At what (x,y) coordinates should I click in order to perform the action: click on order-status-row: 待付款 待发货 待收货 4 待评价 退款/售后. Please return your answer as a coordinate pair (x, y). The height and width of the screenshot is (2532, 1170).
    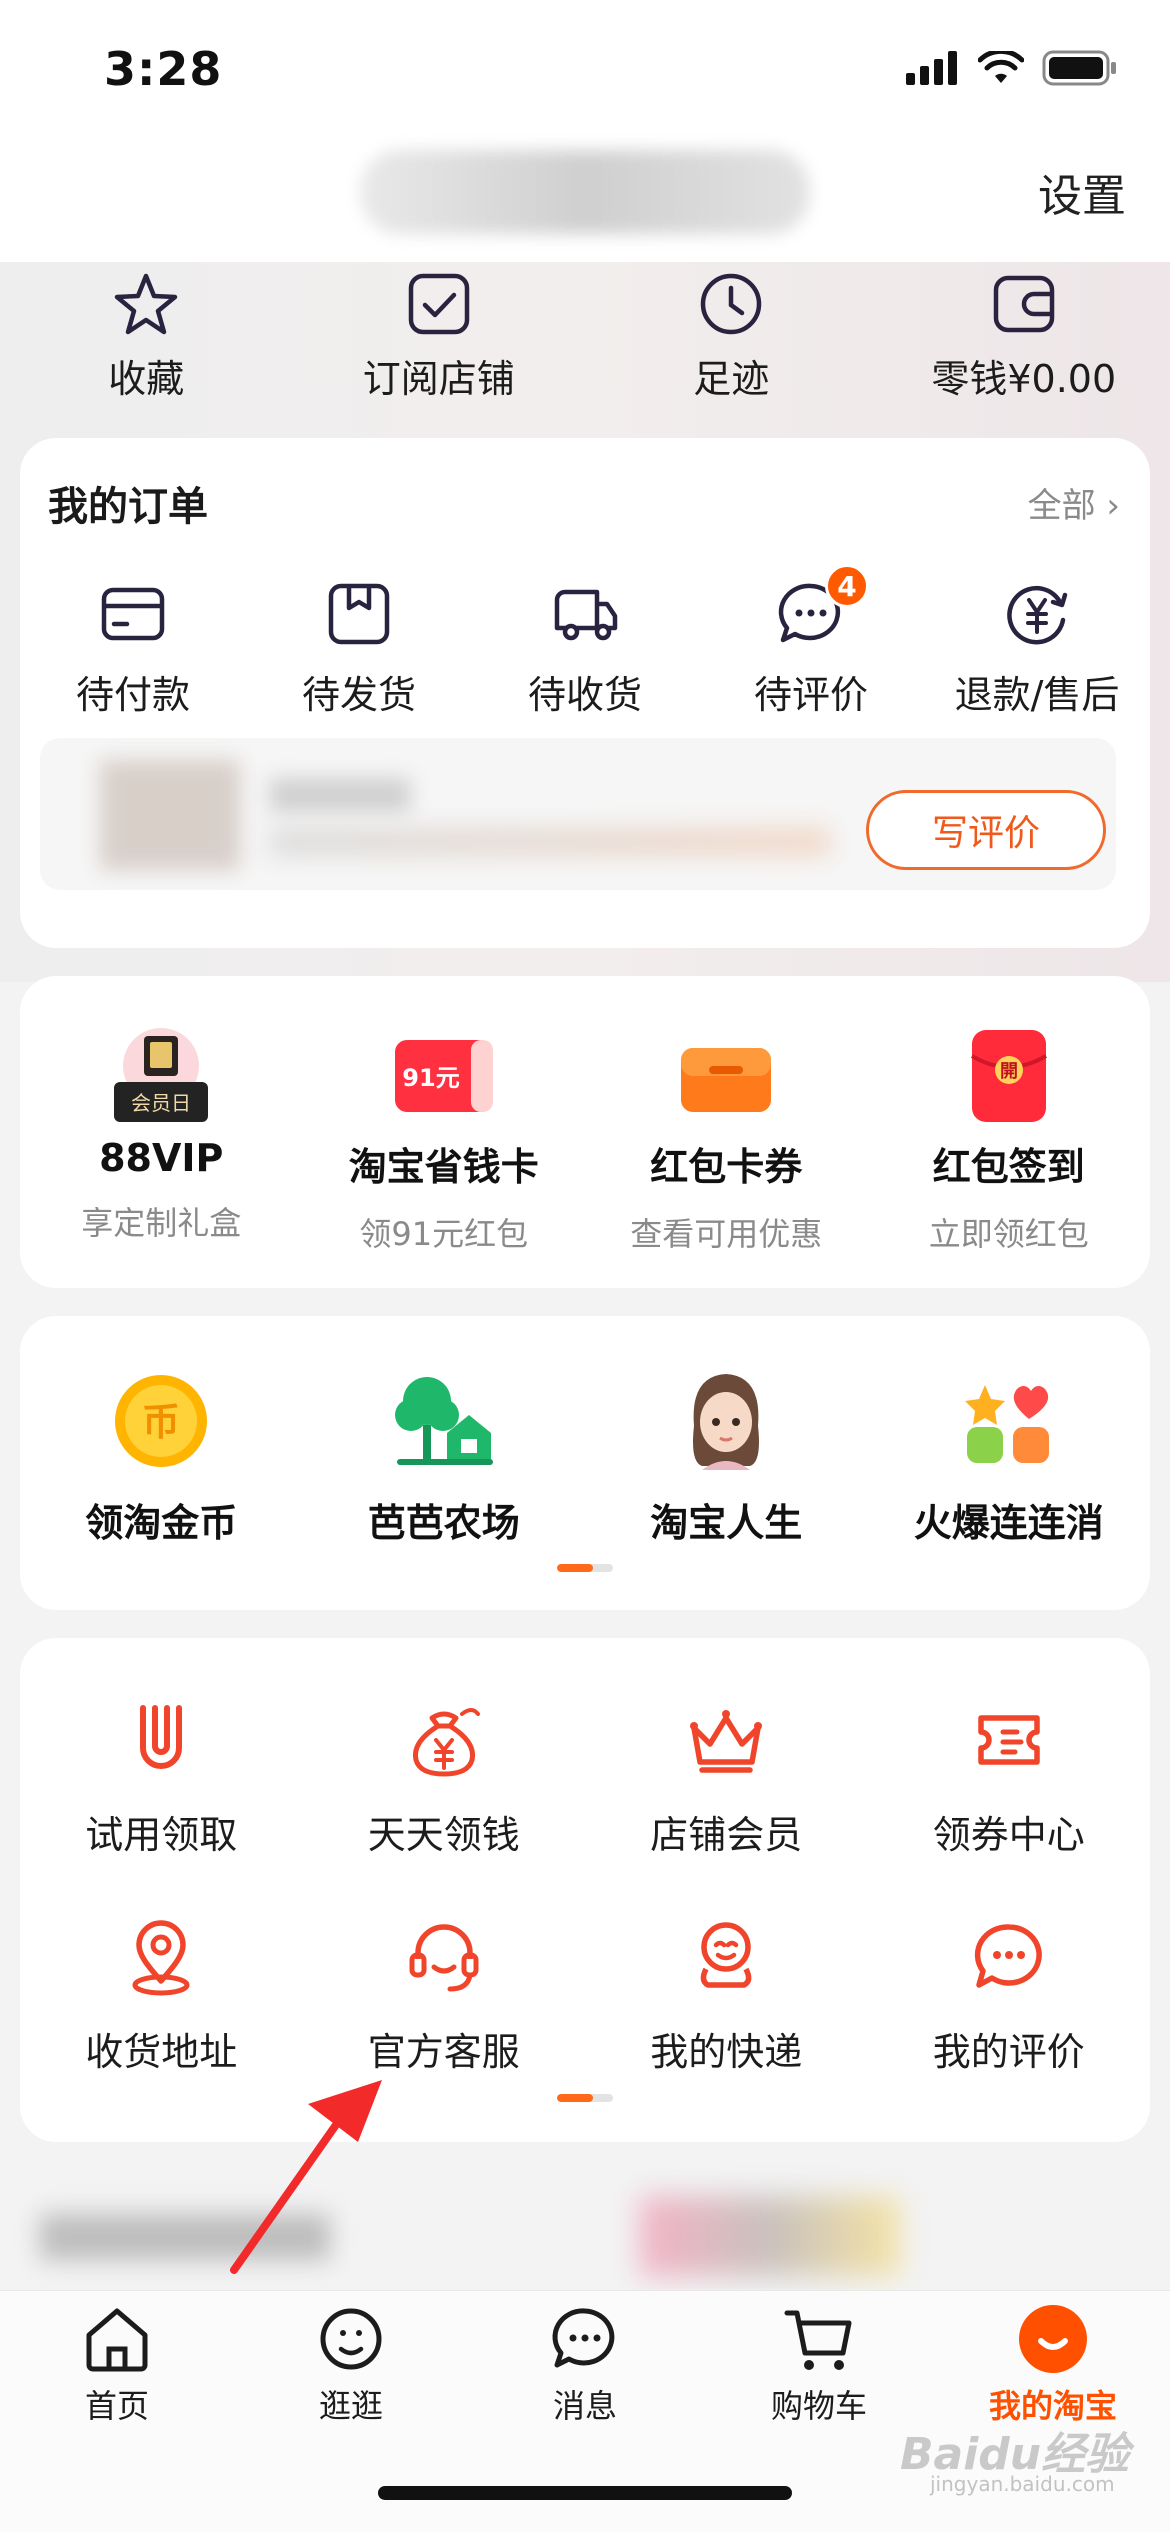
    Looking at the image, I should click on (585, 641).